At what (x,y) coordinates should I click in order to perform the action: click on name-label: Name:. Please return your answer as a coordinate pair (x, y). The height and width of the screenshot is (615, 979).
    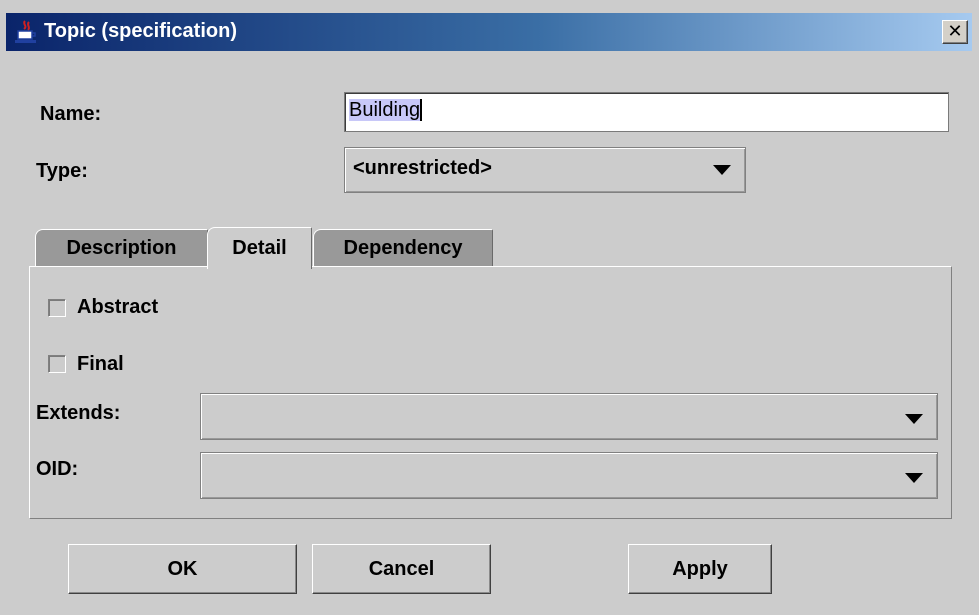
    Looking at the image, I should click on (71, 114).